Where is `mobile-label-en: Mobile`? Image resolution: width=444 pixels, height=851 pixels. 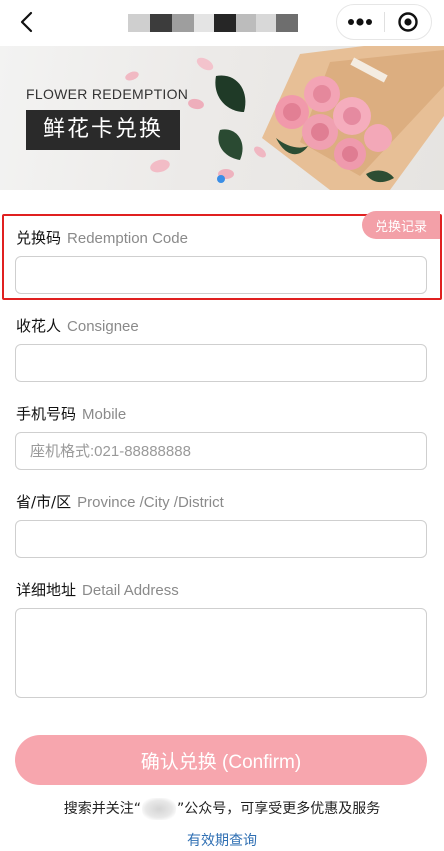 mobile-label-en: Mobile is located at coordinates (104, 414).